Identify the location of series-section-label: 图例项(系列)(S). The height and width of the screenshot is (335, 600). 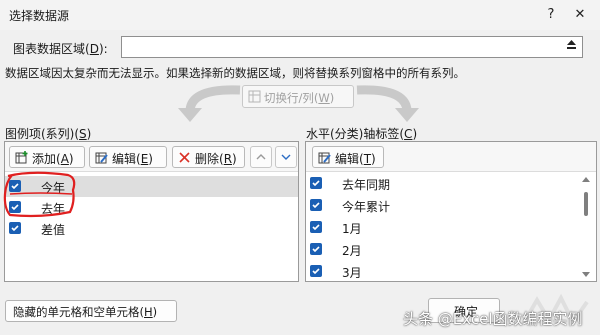
(48, 134).